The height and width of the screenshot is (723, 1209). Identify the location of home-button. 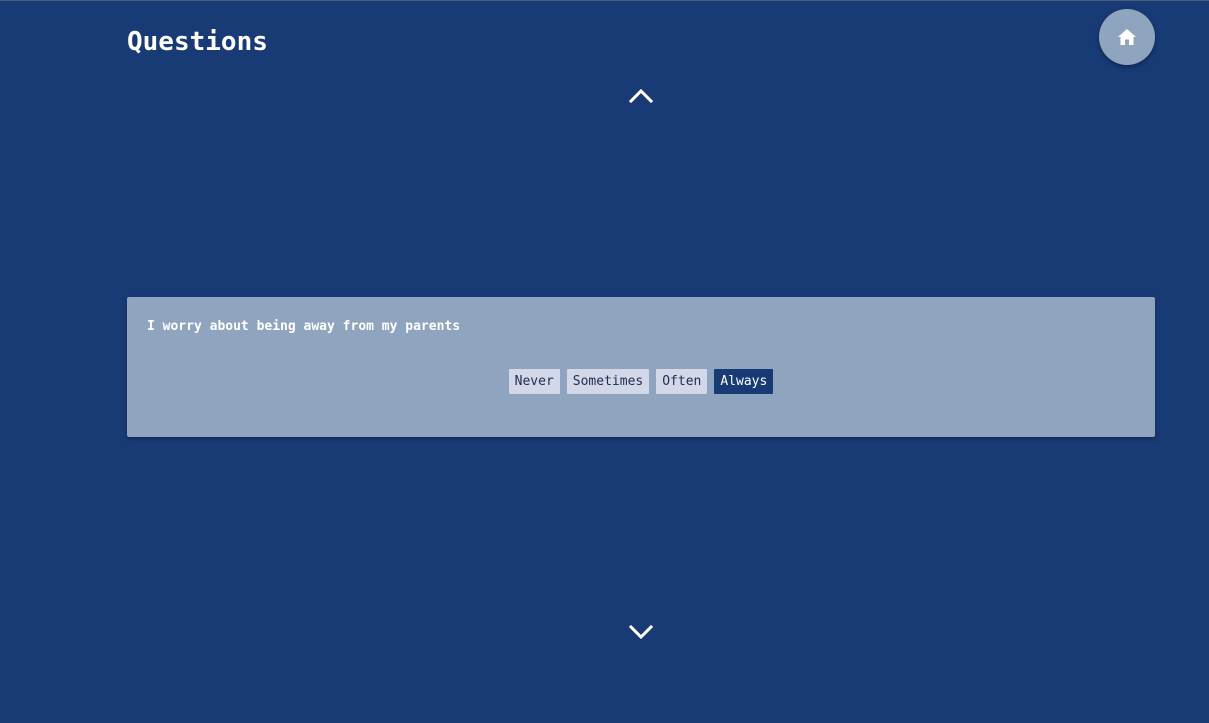
(1127, 37).